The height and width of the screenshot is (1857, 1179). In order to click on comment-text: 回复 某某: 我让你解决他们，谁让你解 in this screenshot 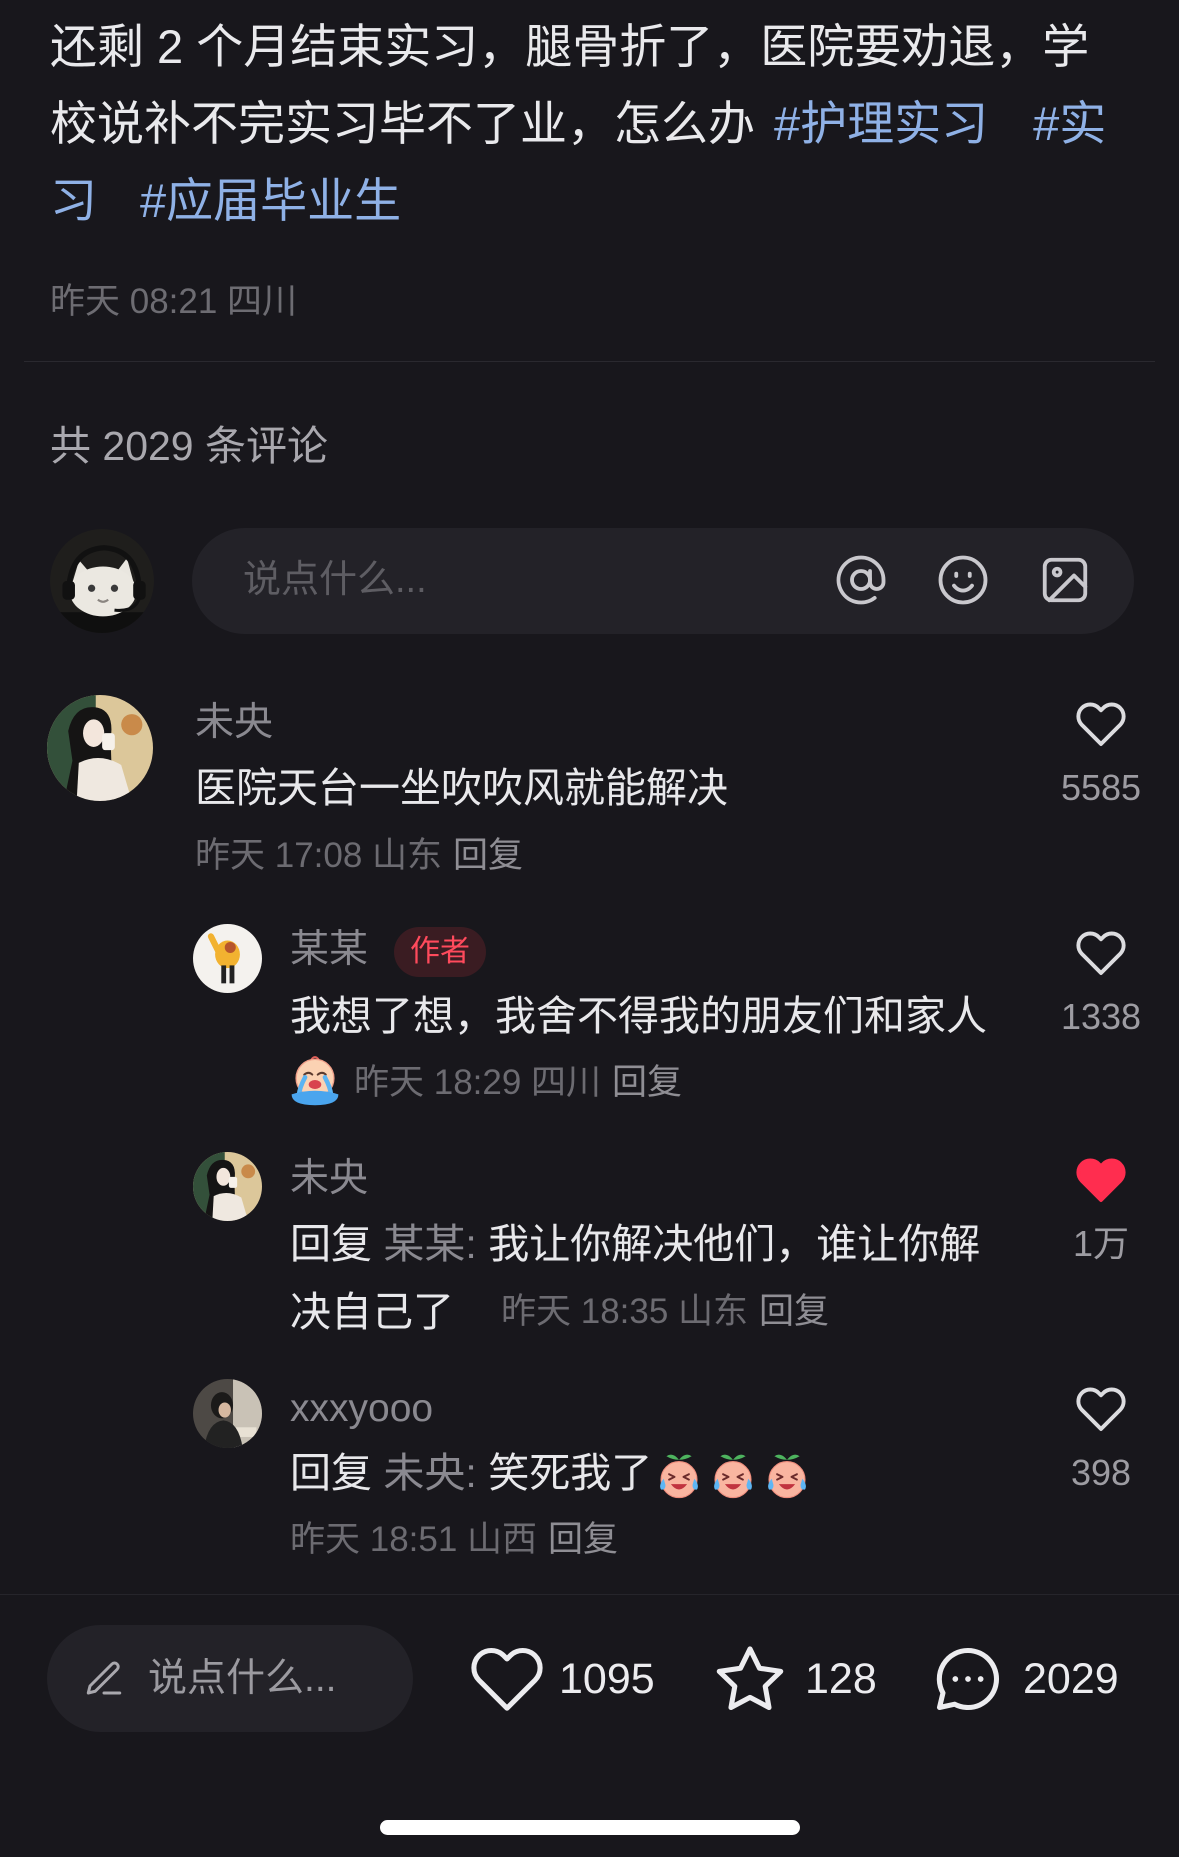, I will do `click(635, 1244)`.